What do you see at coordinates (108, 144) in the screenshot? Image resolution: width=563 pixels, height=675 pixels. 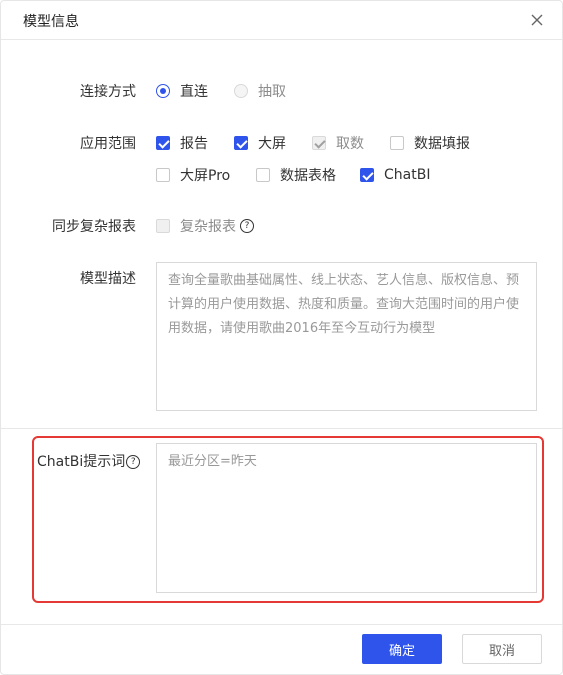 I see `scope-label: 应用范围` at bounding box center [108, 144].